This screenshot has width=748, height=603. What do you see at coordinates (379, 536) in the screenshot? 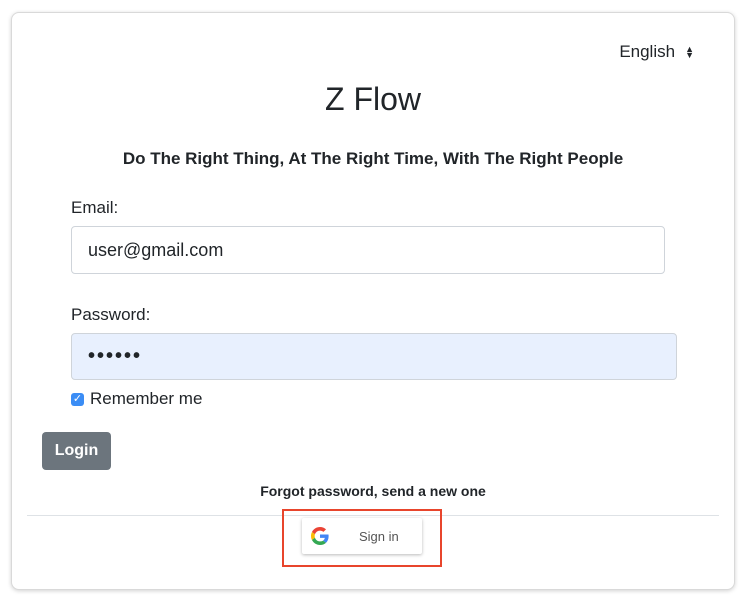
I see `google-sign-in-label: Sign in` at bounding box center [379, 536].